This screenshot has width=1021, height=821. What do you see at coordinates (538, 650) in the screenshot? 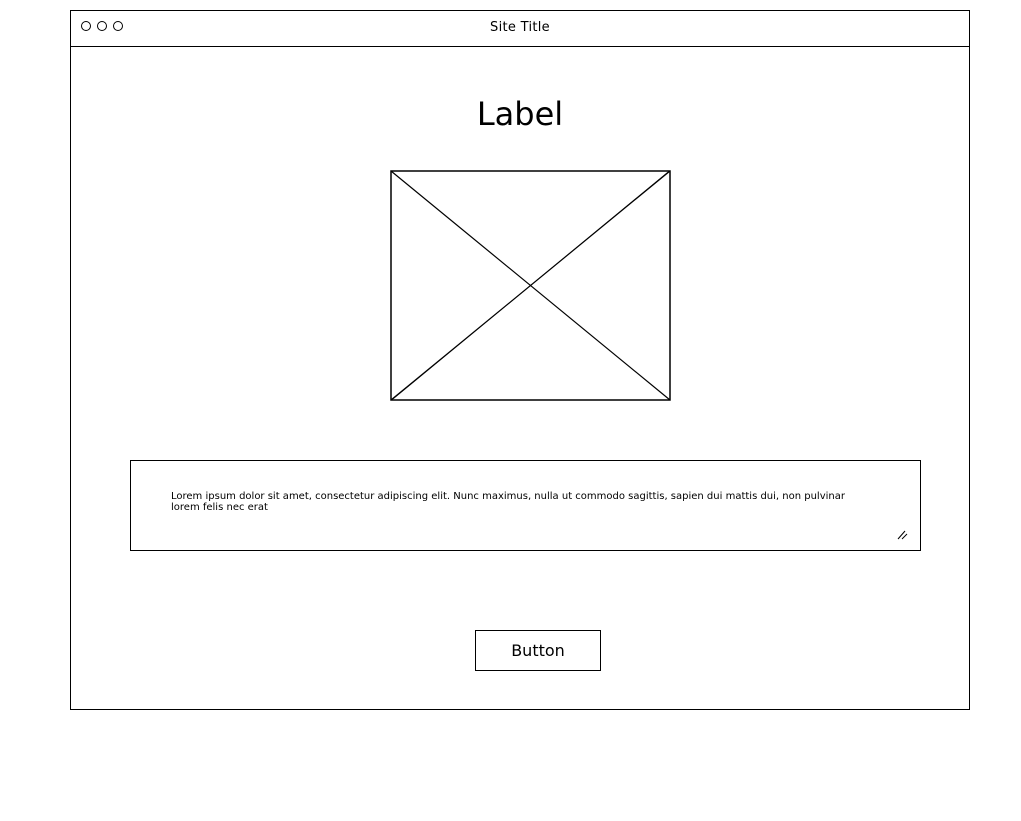
I see `primary-button: Button` at bounding box center [538, 650].